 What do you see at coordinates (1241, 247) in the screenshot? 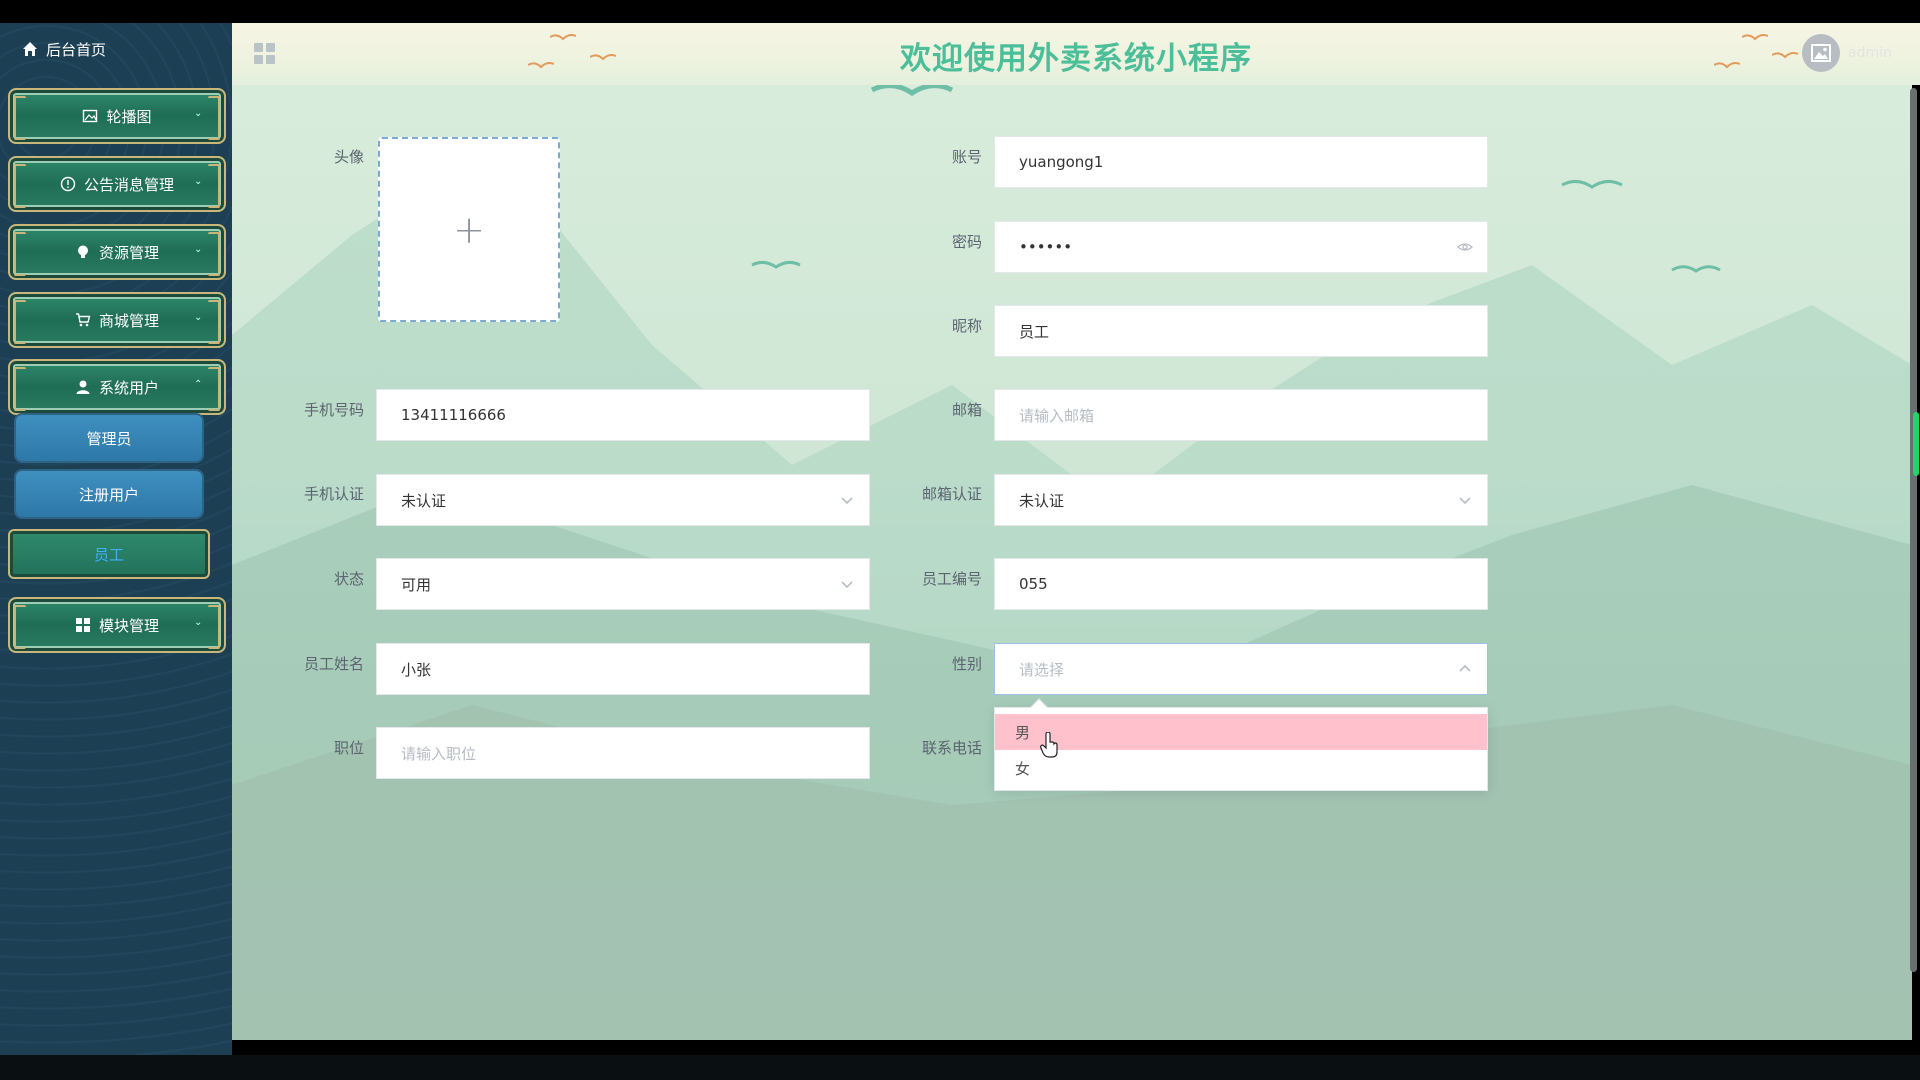
I see `password-input: ••••••` at bounding box center [1241, 247].